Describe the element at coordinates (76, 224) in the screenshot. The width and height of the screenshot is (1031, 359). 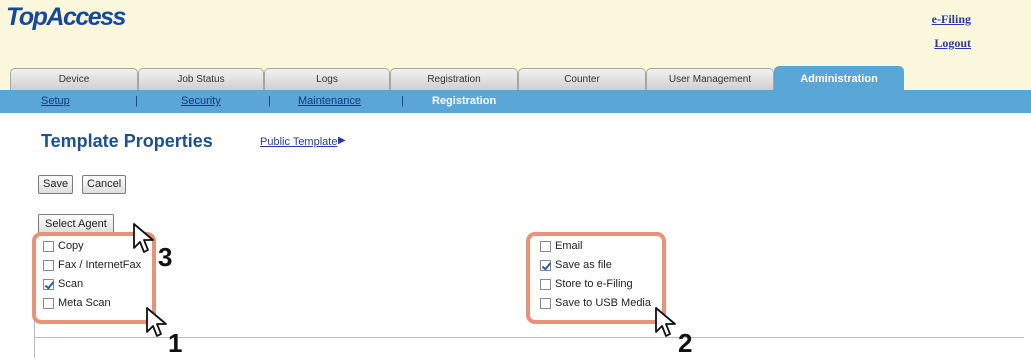
I see `select-agent-button: Select Agent` at that location.